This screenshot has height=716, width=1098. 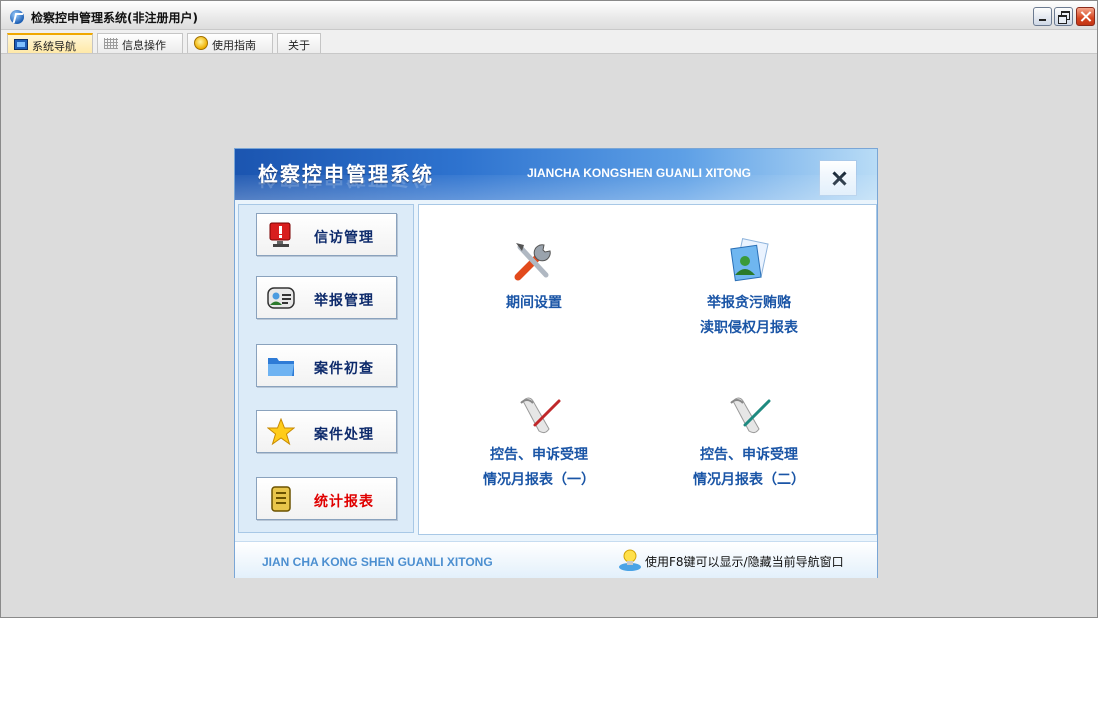 What do you see at coordinates (144, 45) in the screenshot?
I see `tab-label: 信息操作` at bounding box center [144, 45].